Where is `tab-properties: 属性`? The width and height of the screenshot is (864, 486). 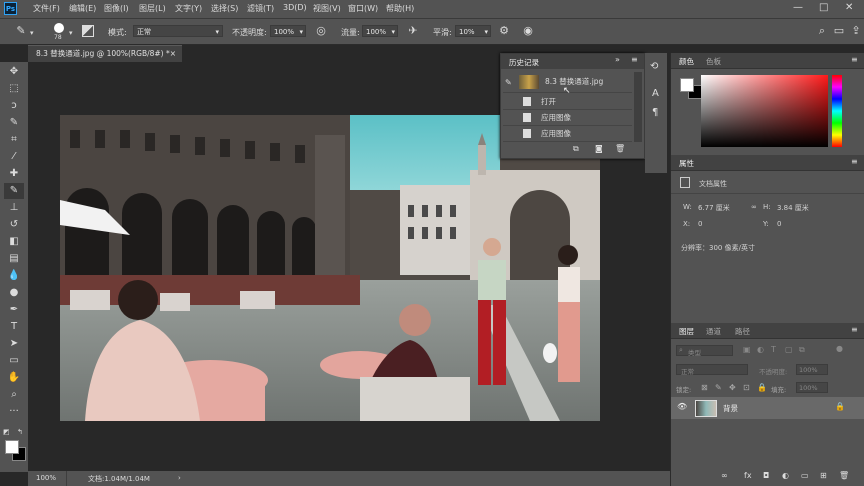
tab-properties: 属性 is located at coordinates (686, 163).